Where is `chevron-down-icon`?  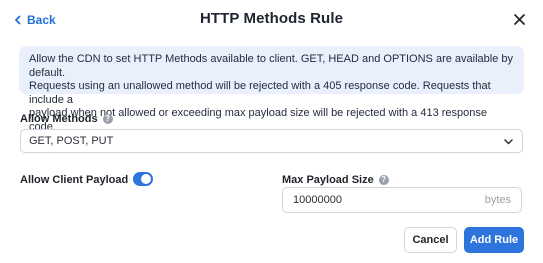 chevron-down-icon is located at coordinates (508, 142).